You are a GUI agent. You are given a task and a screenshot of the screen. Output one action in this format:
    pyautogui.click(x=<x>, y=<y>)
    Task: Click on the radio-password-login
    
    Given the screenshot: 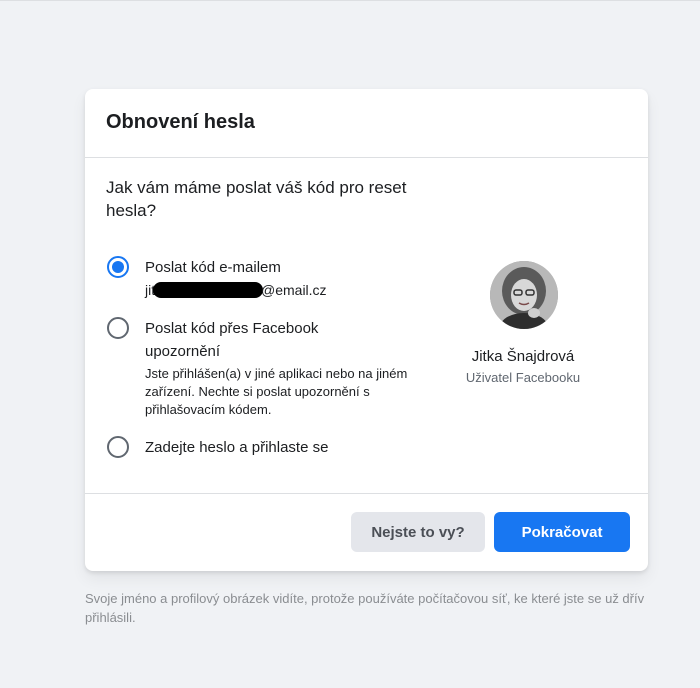 What is the action you would take?
    pyautogui.click(x=118, y=447)
    